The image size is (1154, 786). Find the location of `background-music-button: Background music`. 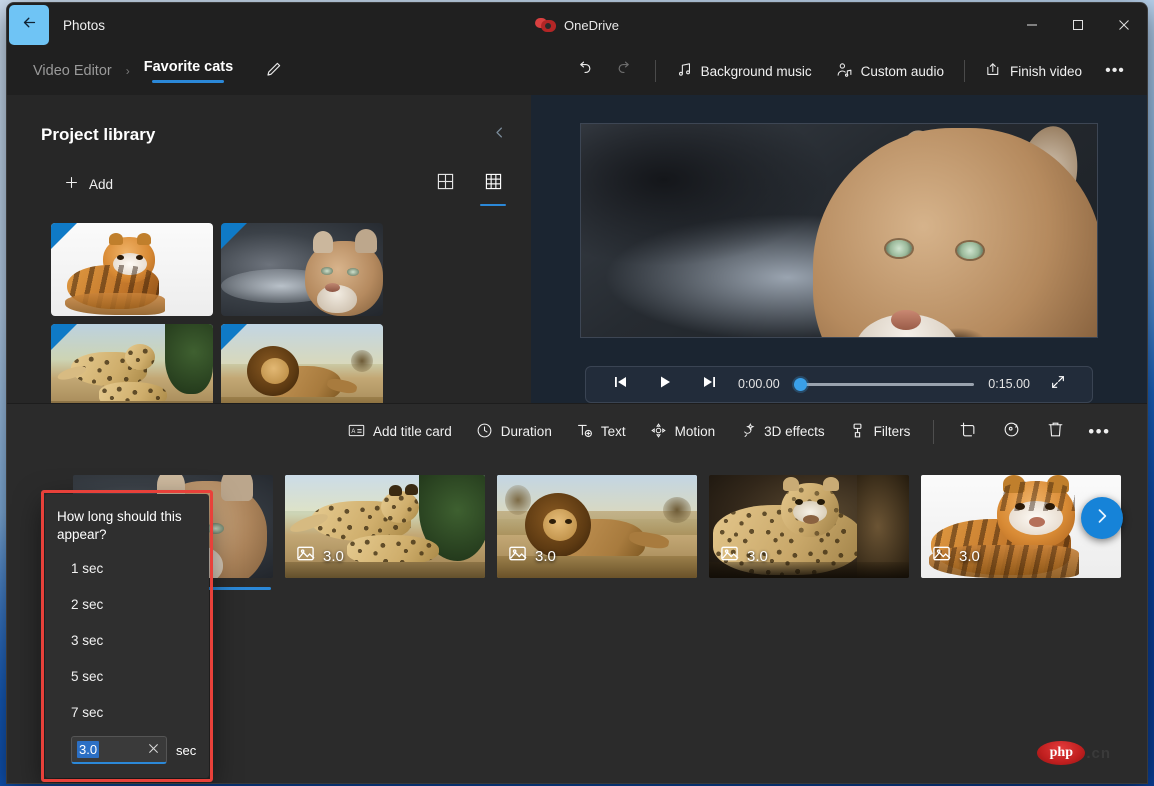

background-music-button: Background music is located at coordinates (744, 71).